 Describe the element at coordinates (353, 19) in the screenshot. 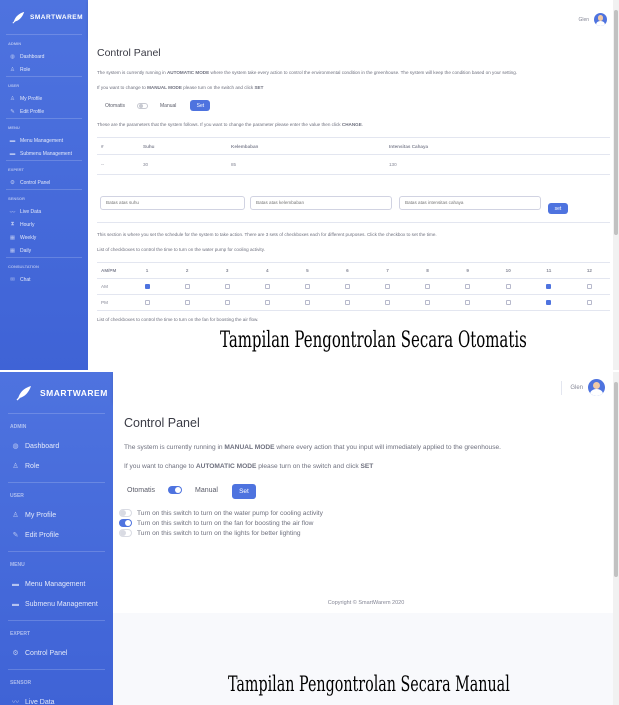

I see `topbar: Glen` at that location.